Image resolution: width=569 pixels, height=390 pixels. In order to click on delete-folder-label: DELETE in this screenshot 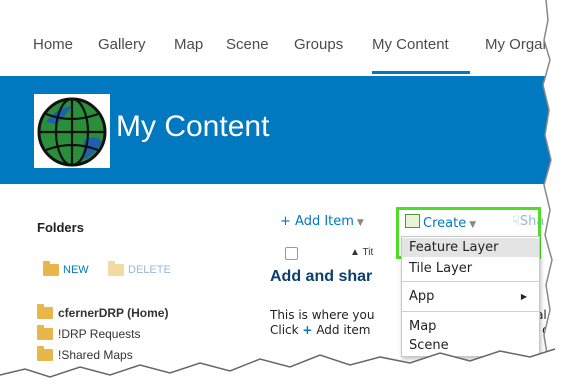, I will do `click(149, 270)`.